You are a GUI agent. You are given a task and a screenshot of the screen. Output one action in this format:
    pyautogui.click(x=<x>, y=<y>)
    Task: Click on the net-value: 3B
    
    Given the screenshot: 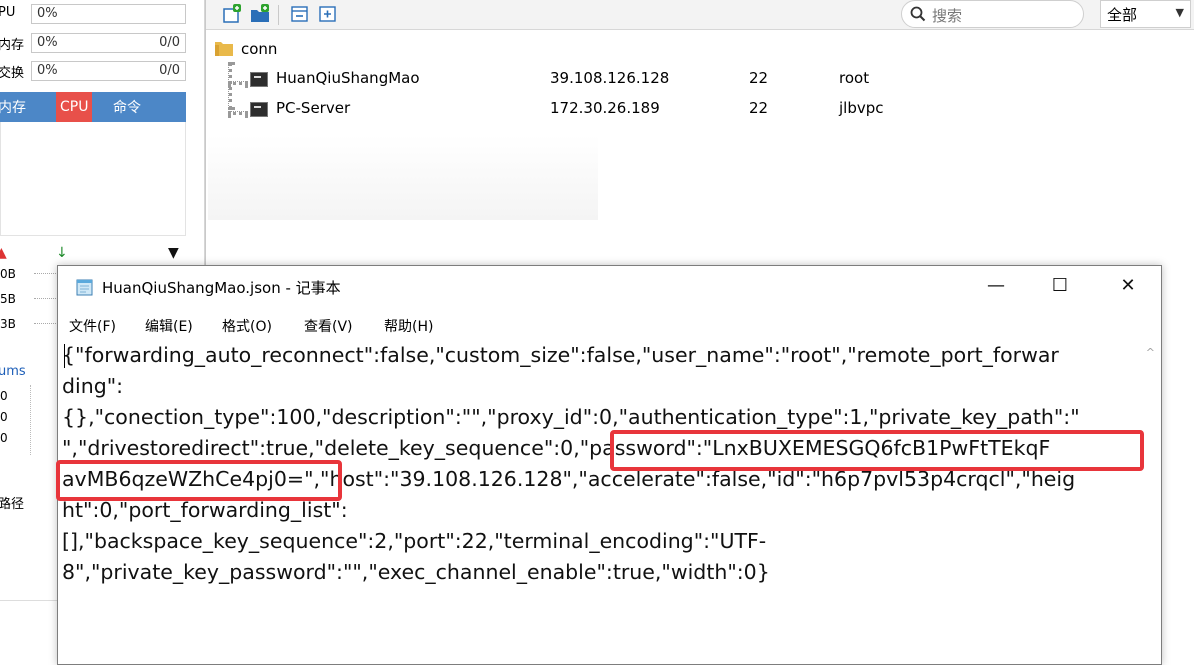 What is the action you would take?
    pyautogui.click(x=8, y=324)
    